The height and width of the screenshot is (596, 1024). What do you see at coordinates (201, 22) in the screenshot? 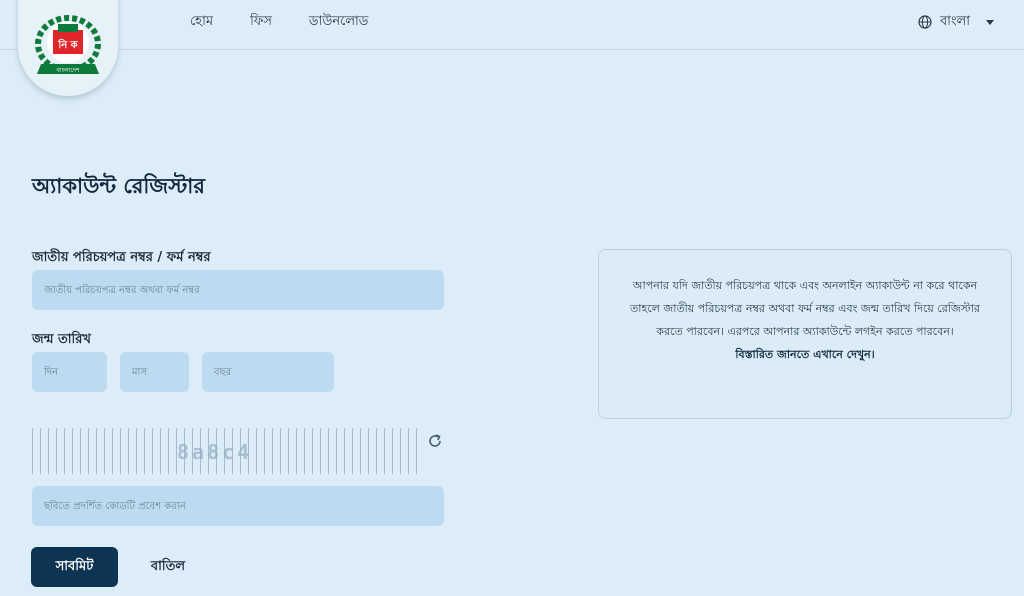
I see `nav-home: হোম` at bounding box center [201, 22].